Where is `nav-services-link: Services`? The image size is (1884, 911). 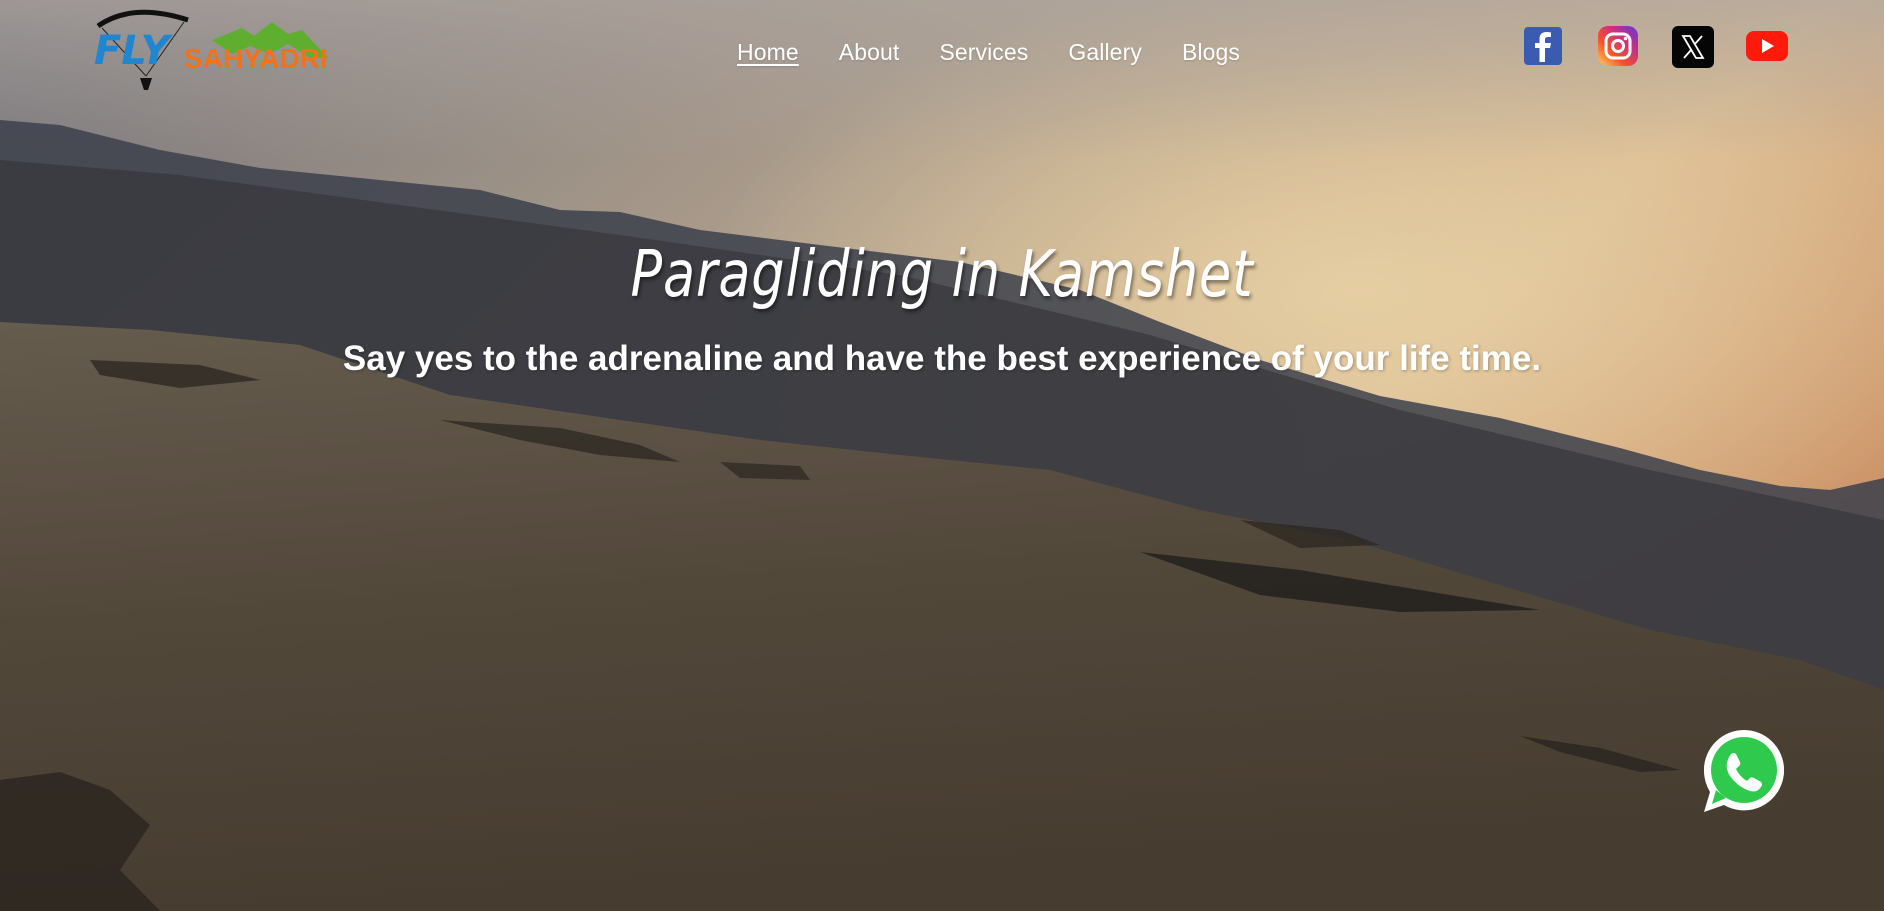 nav-services-link: Services is located at coordinates (983, 52).